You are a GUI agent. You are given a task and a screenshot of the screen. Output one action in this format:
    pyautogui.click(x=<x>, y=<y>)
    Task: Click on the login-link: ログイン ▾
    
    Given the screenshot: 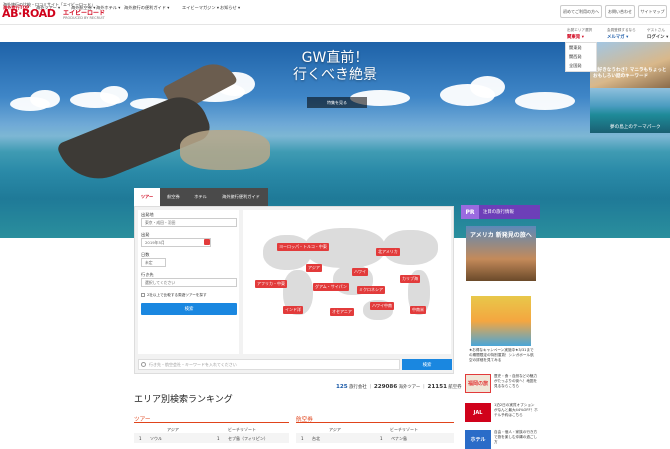 What is the action you would take?
    pyautogui.click(x=657, y=37)
    